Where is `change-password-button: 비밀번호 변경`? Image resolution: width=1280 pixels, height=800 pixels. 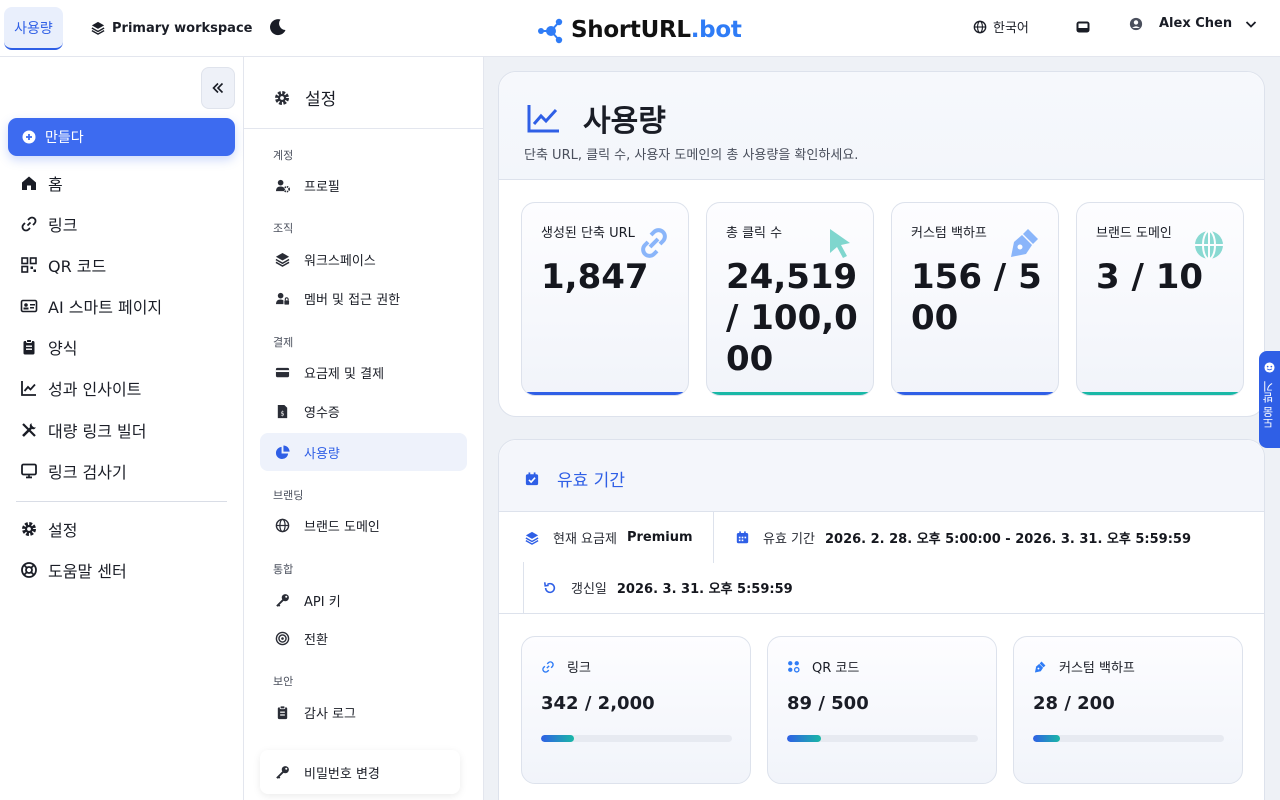
change-password-button: 비밀번호 변경 is located at coordinates (360, 772).